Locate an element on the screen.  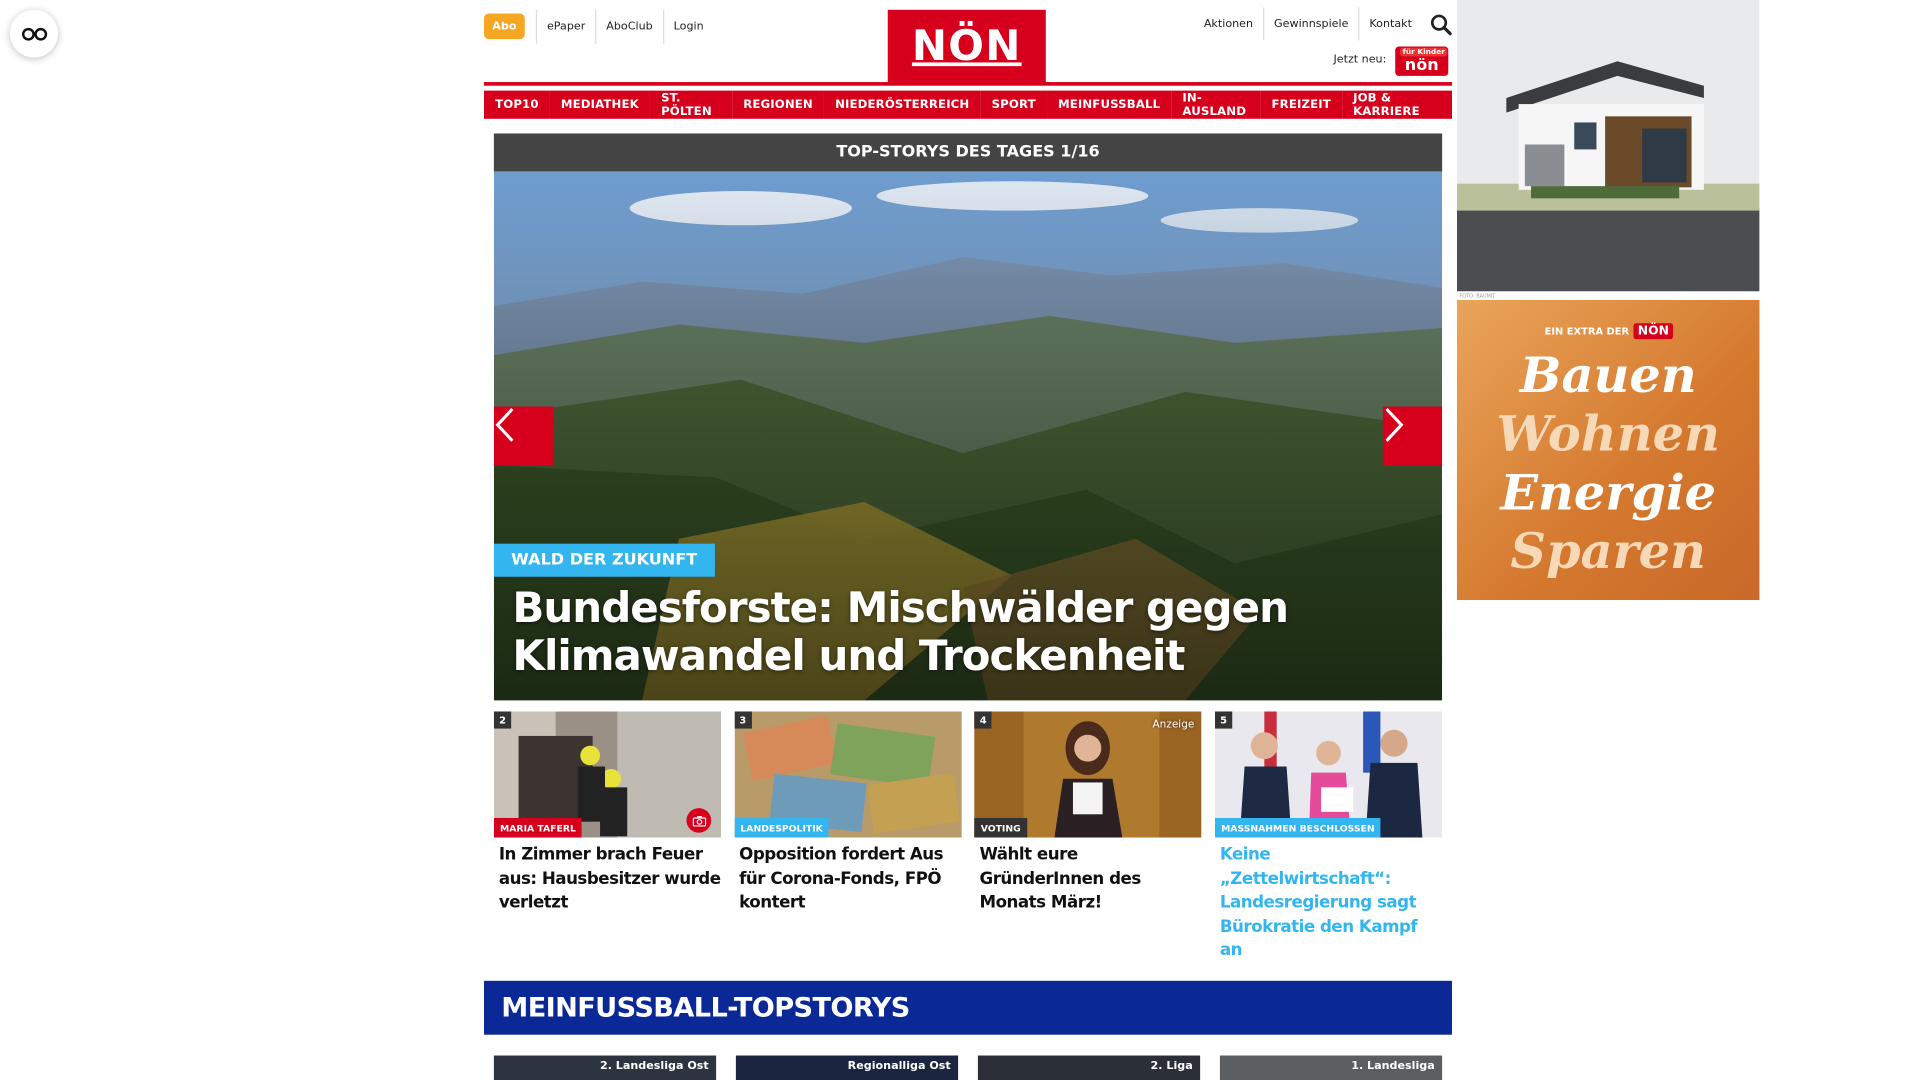
noen-logo: NÖN is located at coordinates (966, 46).